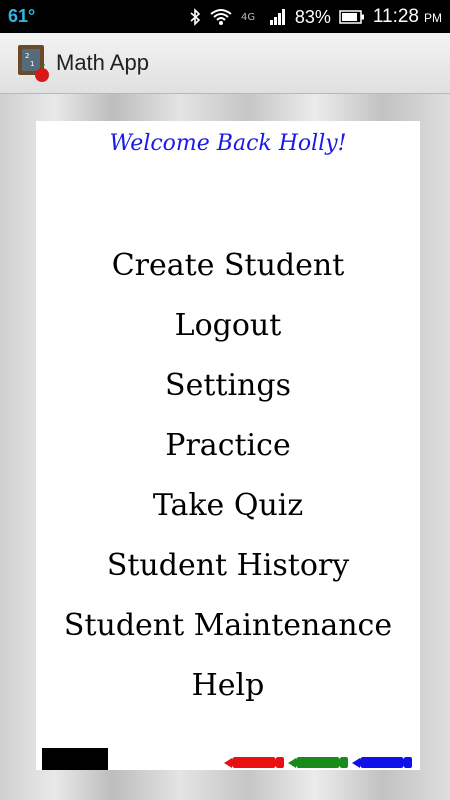 This screenshot has width=450, height=800. Describe the element at coordinates (407, 16) in the screenshot. I see `clock: 11:28 PM` at that location.